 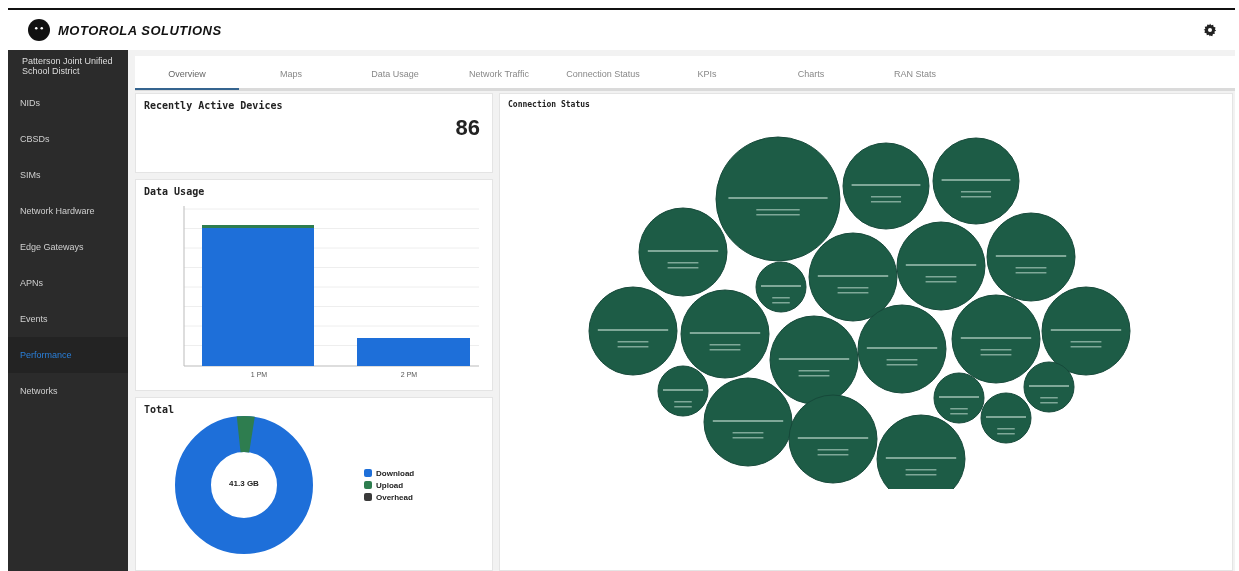 What do you see at coordinates (68, 210) in the screenshot?
I see `sidebar-item: Network Hardware` at bounding box center [68, 210].